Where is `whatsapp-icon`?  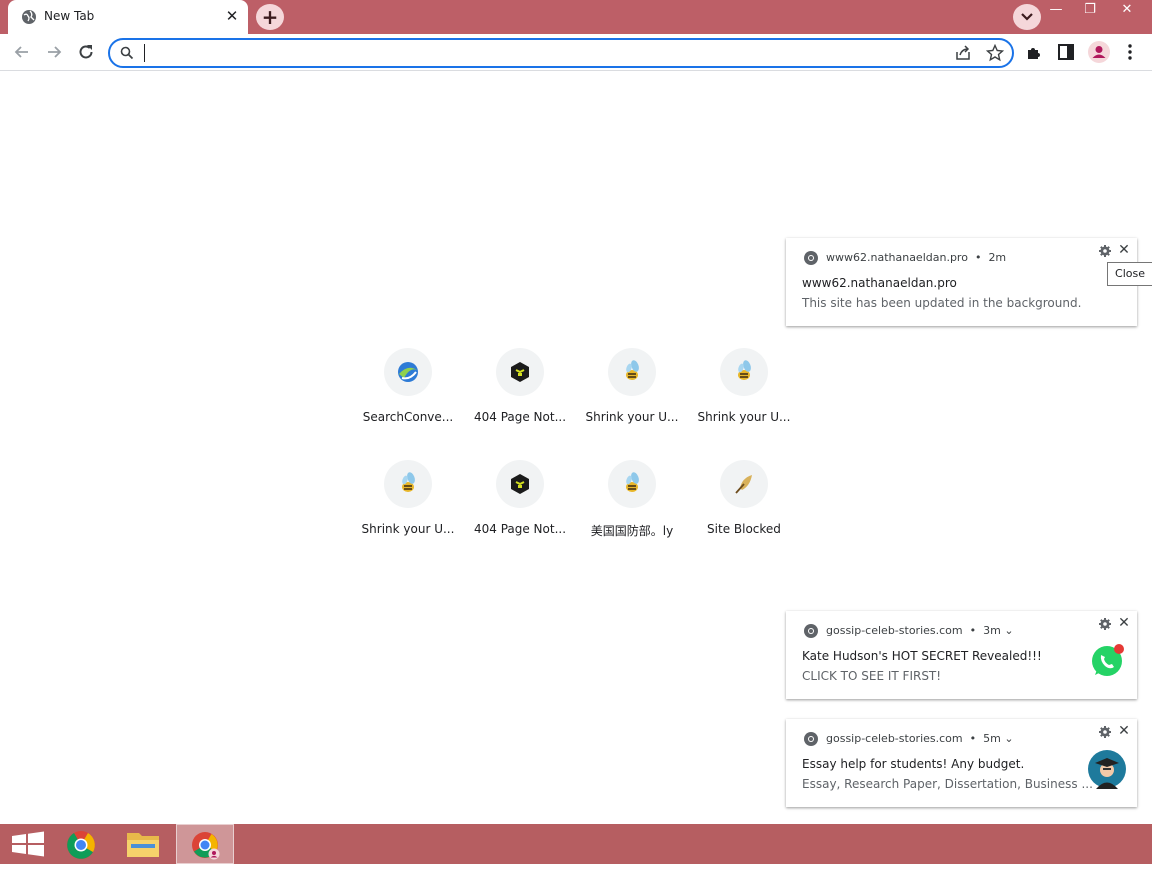 whatsapp-icon is located at coordinates (1108, 660).